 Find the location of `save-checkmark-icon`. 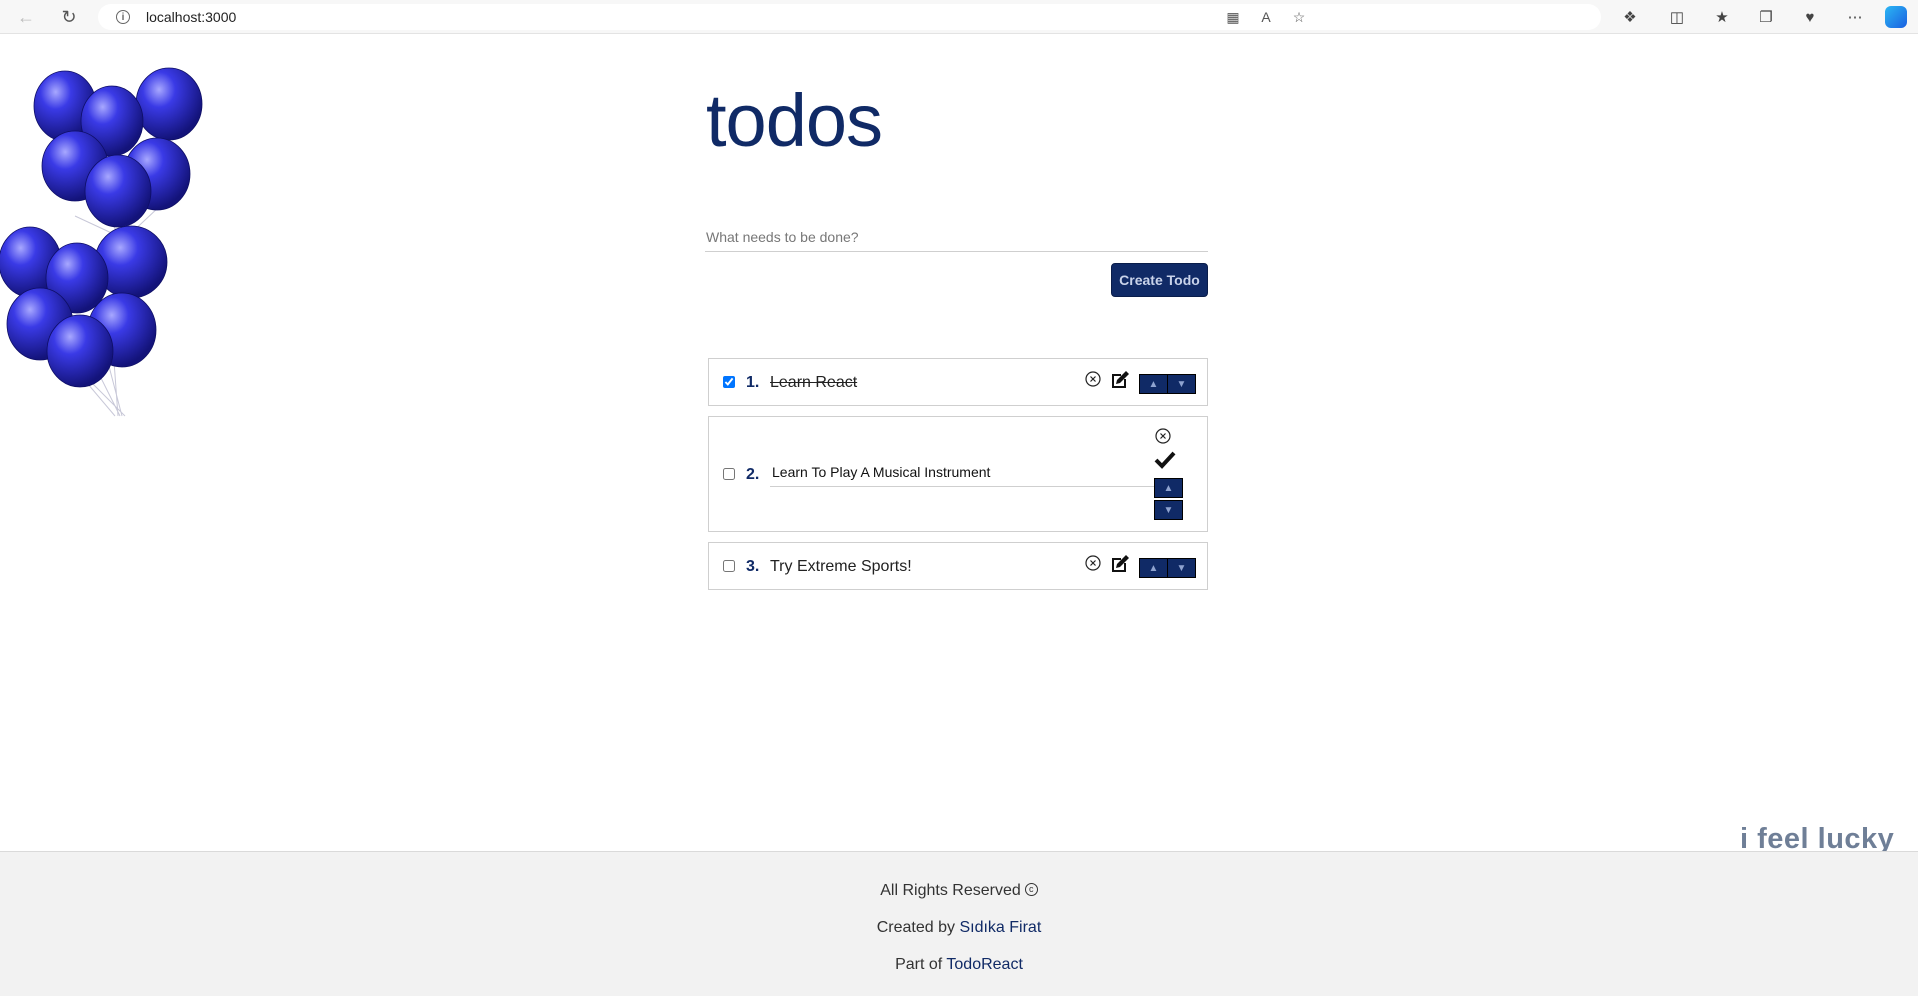

save-checkmark-icon is located at coordinates (1165, 460).